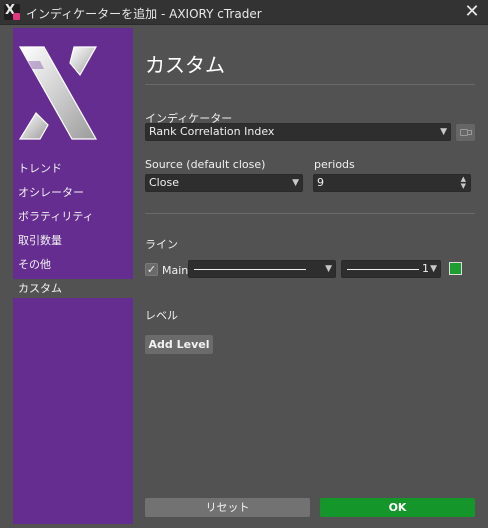  I want to click on main-line-label: Main, so click(175, 270).